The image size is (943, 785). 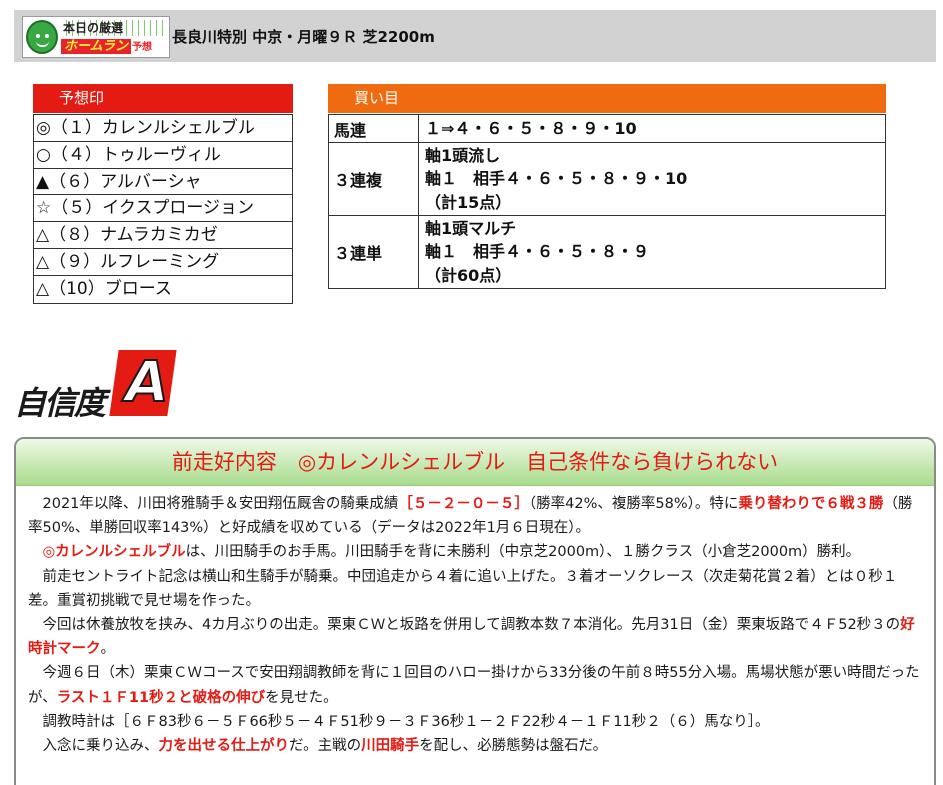 I want to click on logo-brand: ホームラン 予想, so click(x=106, y=46).